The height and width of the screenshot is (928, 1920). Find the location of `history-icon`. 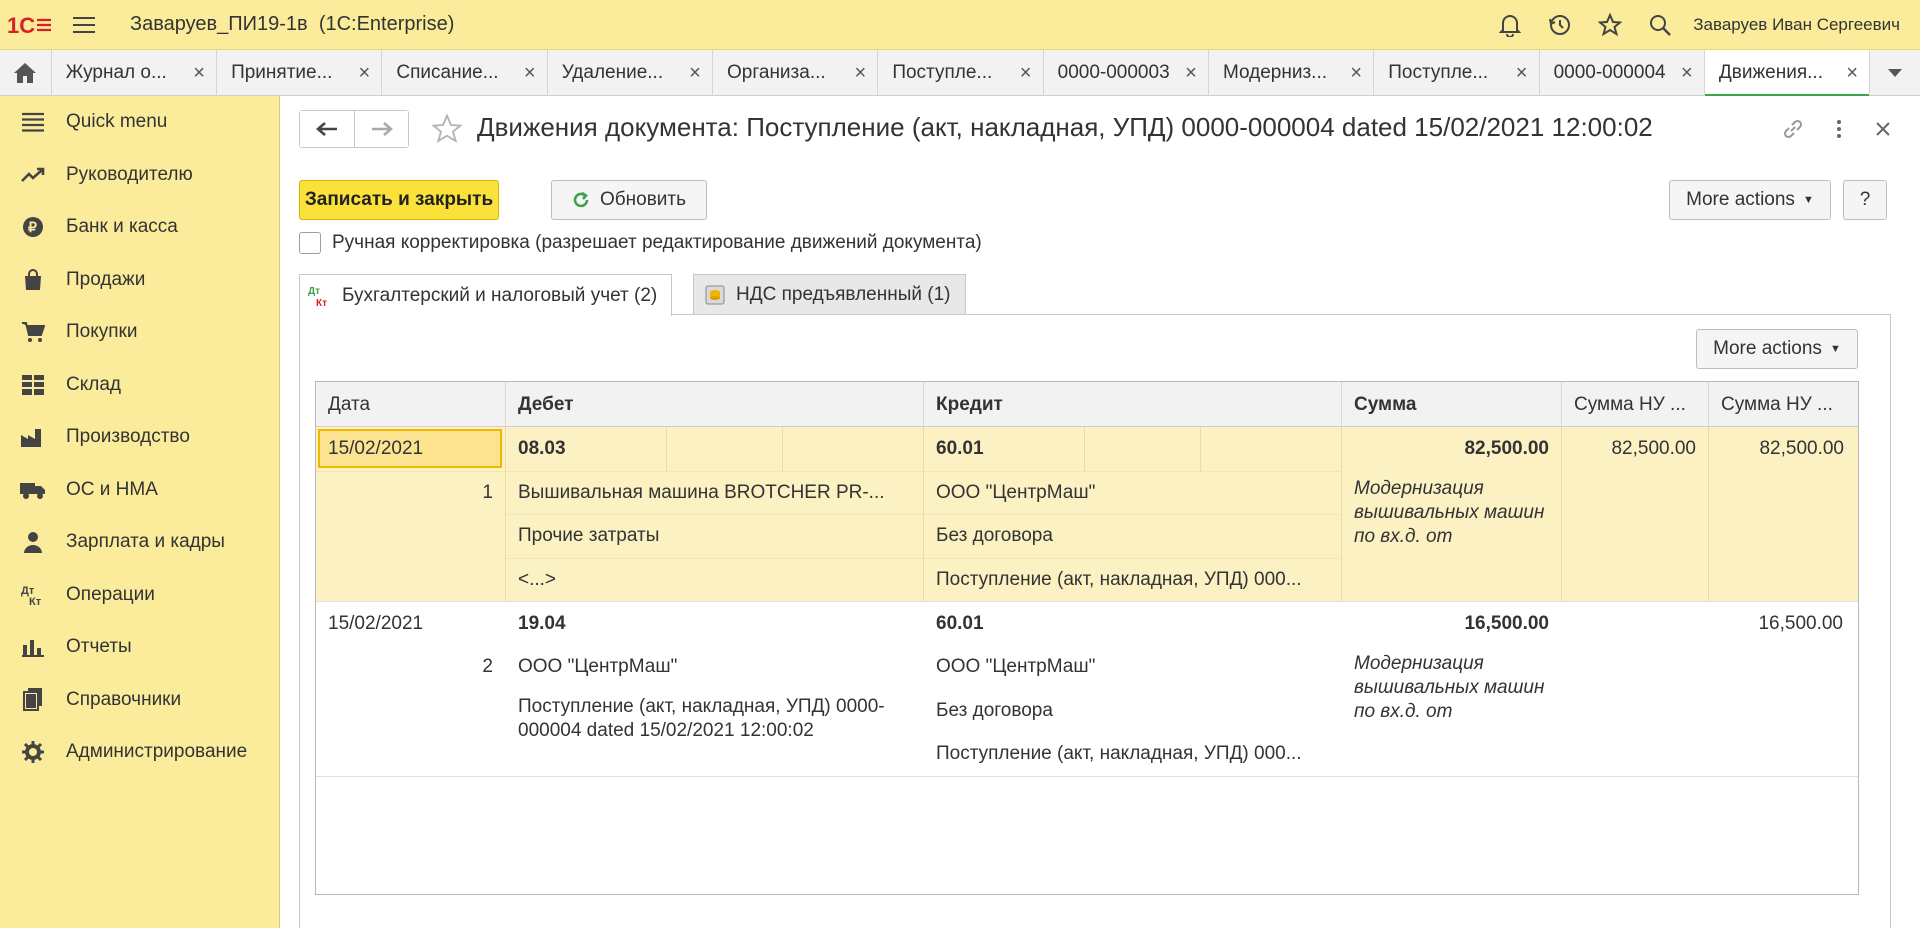

history-icon is located at coordinates (1560, 25).